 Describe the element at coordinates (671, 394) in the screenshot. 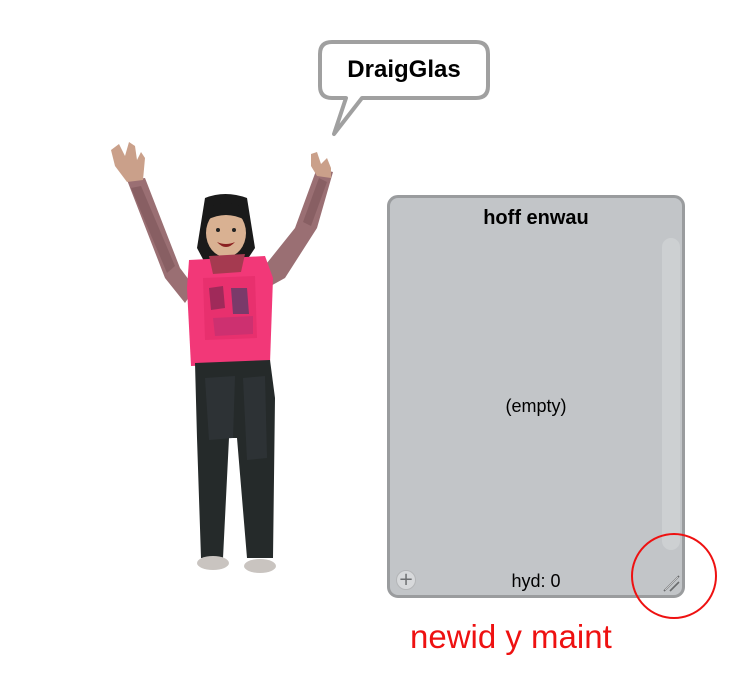

I see `list-scrollbar` at that location.